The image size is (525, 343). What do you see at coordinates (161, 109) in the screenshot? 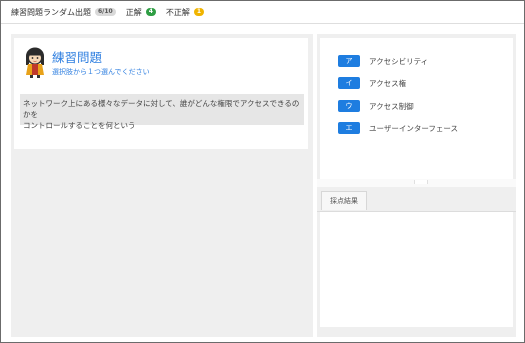
I see `question-line: ネットワーク上にある様々なデータに対して、誰がどんな権限でアクセスできるのかを` at bounding box center [161, 109].